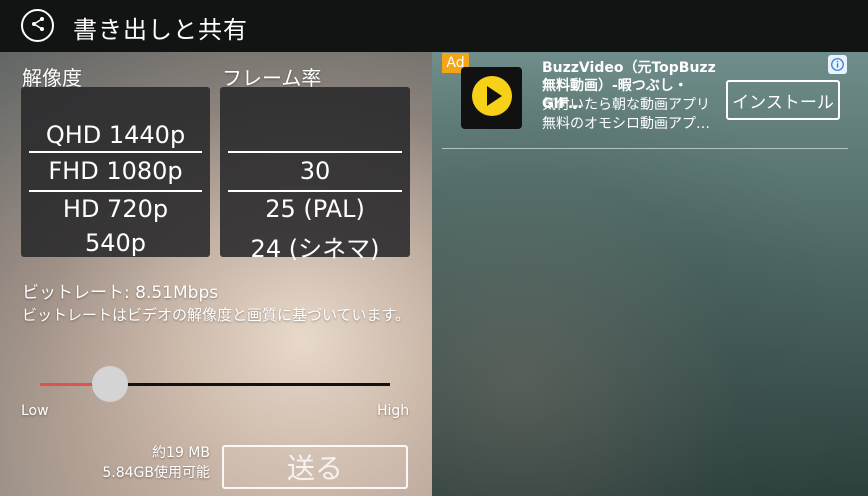 The height and width of the screenshot is (496, 868). I want to click on framerate-option-25: 25 (PAL), so click(315, 209).